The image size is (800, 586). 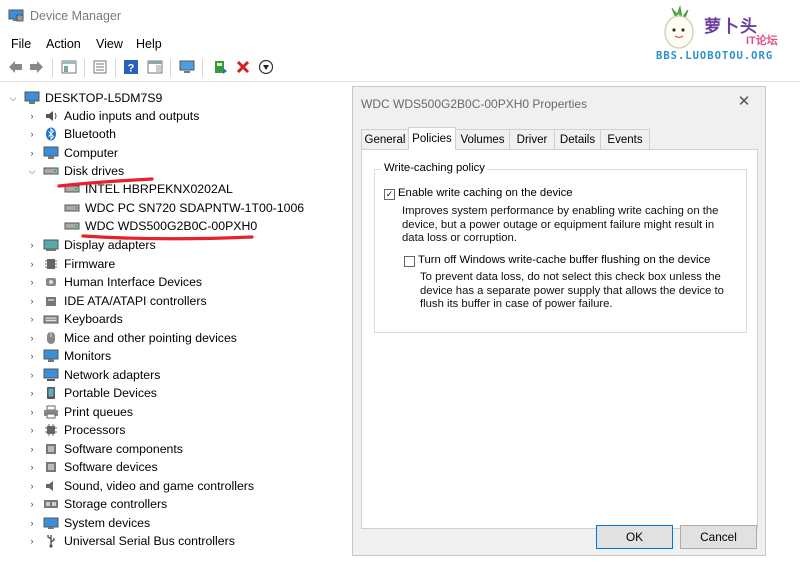 I want to click on tree-item-ide: › IDE ATA/ATAPI controllers, so click(x=117, y=301).